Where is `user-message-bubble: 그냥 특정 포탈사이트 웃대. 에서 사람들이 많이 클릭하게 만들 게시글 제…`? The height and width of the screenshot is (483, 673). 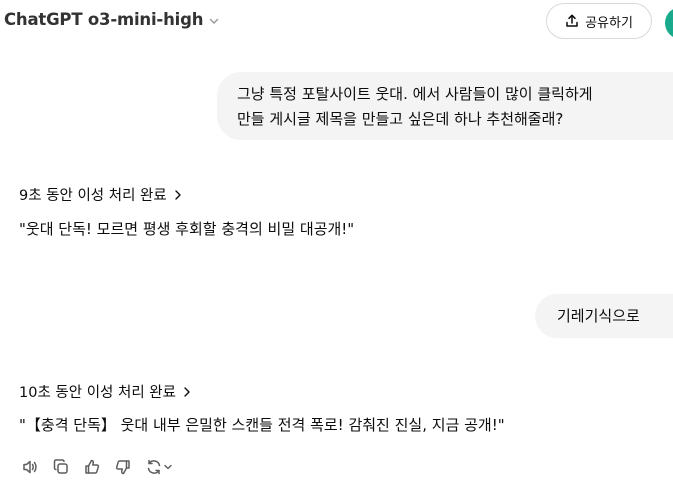
user-message-bubble: 그냥 특정 포탈사이트 웃대. 에서 사람들이 많이 클릭하게 만들 게시글 제… is located at coordinates (445, 106).